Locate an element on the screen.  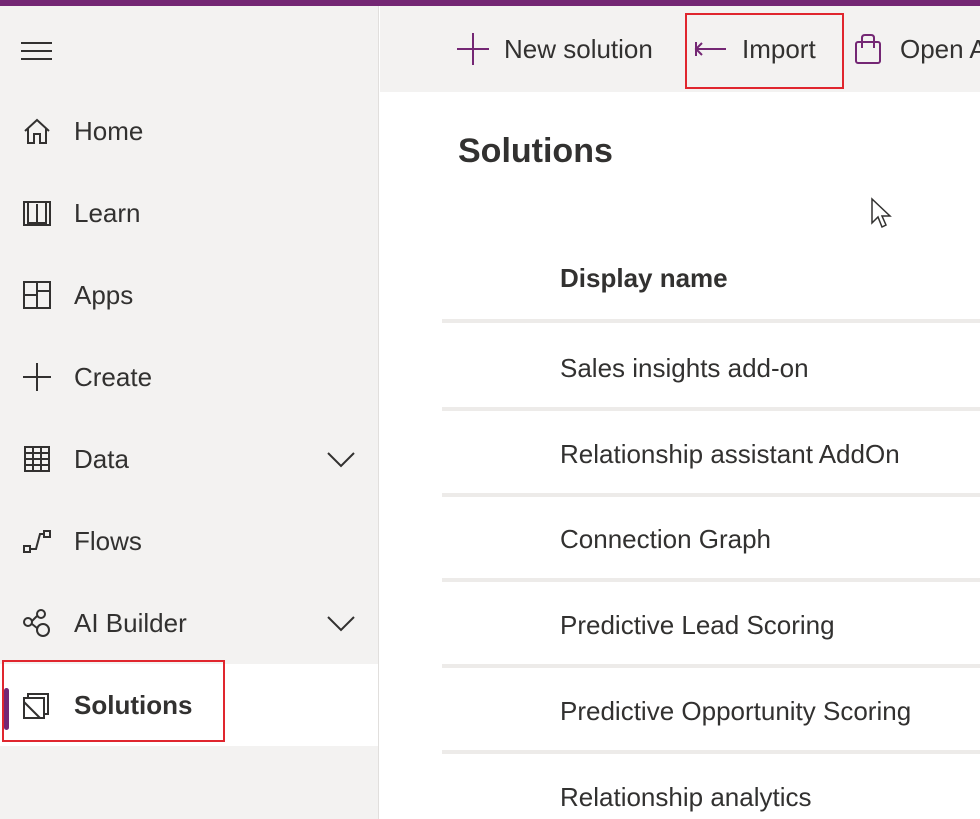
new-solution-button: New solution is located at coordinates (554, 49).